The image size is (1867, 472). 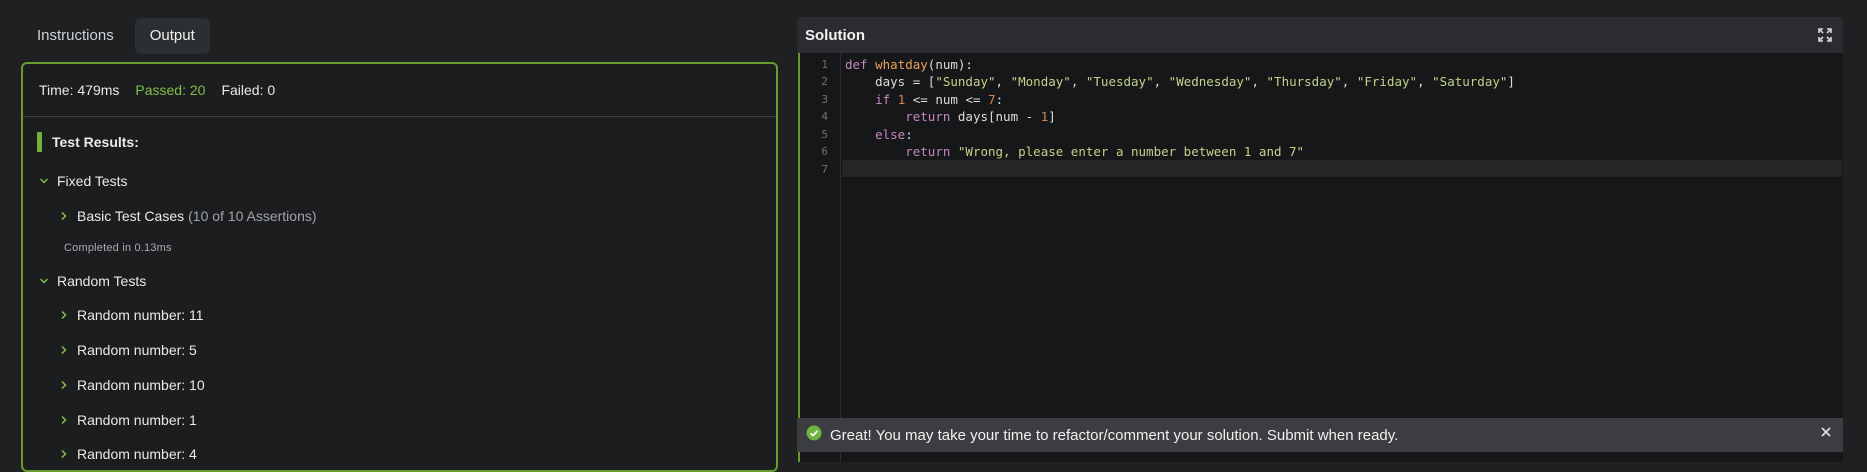 I want to click on random-test-item: Random number: 10, so click(x=132, y=385).